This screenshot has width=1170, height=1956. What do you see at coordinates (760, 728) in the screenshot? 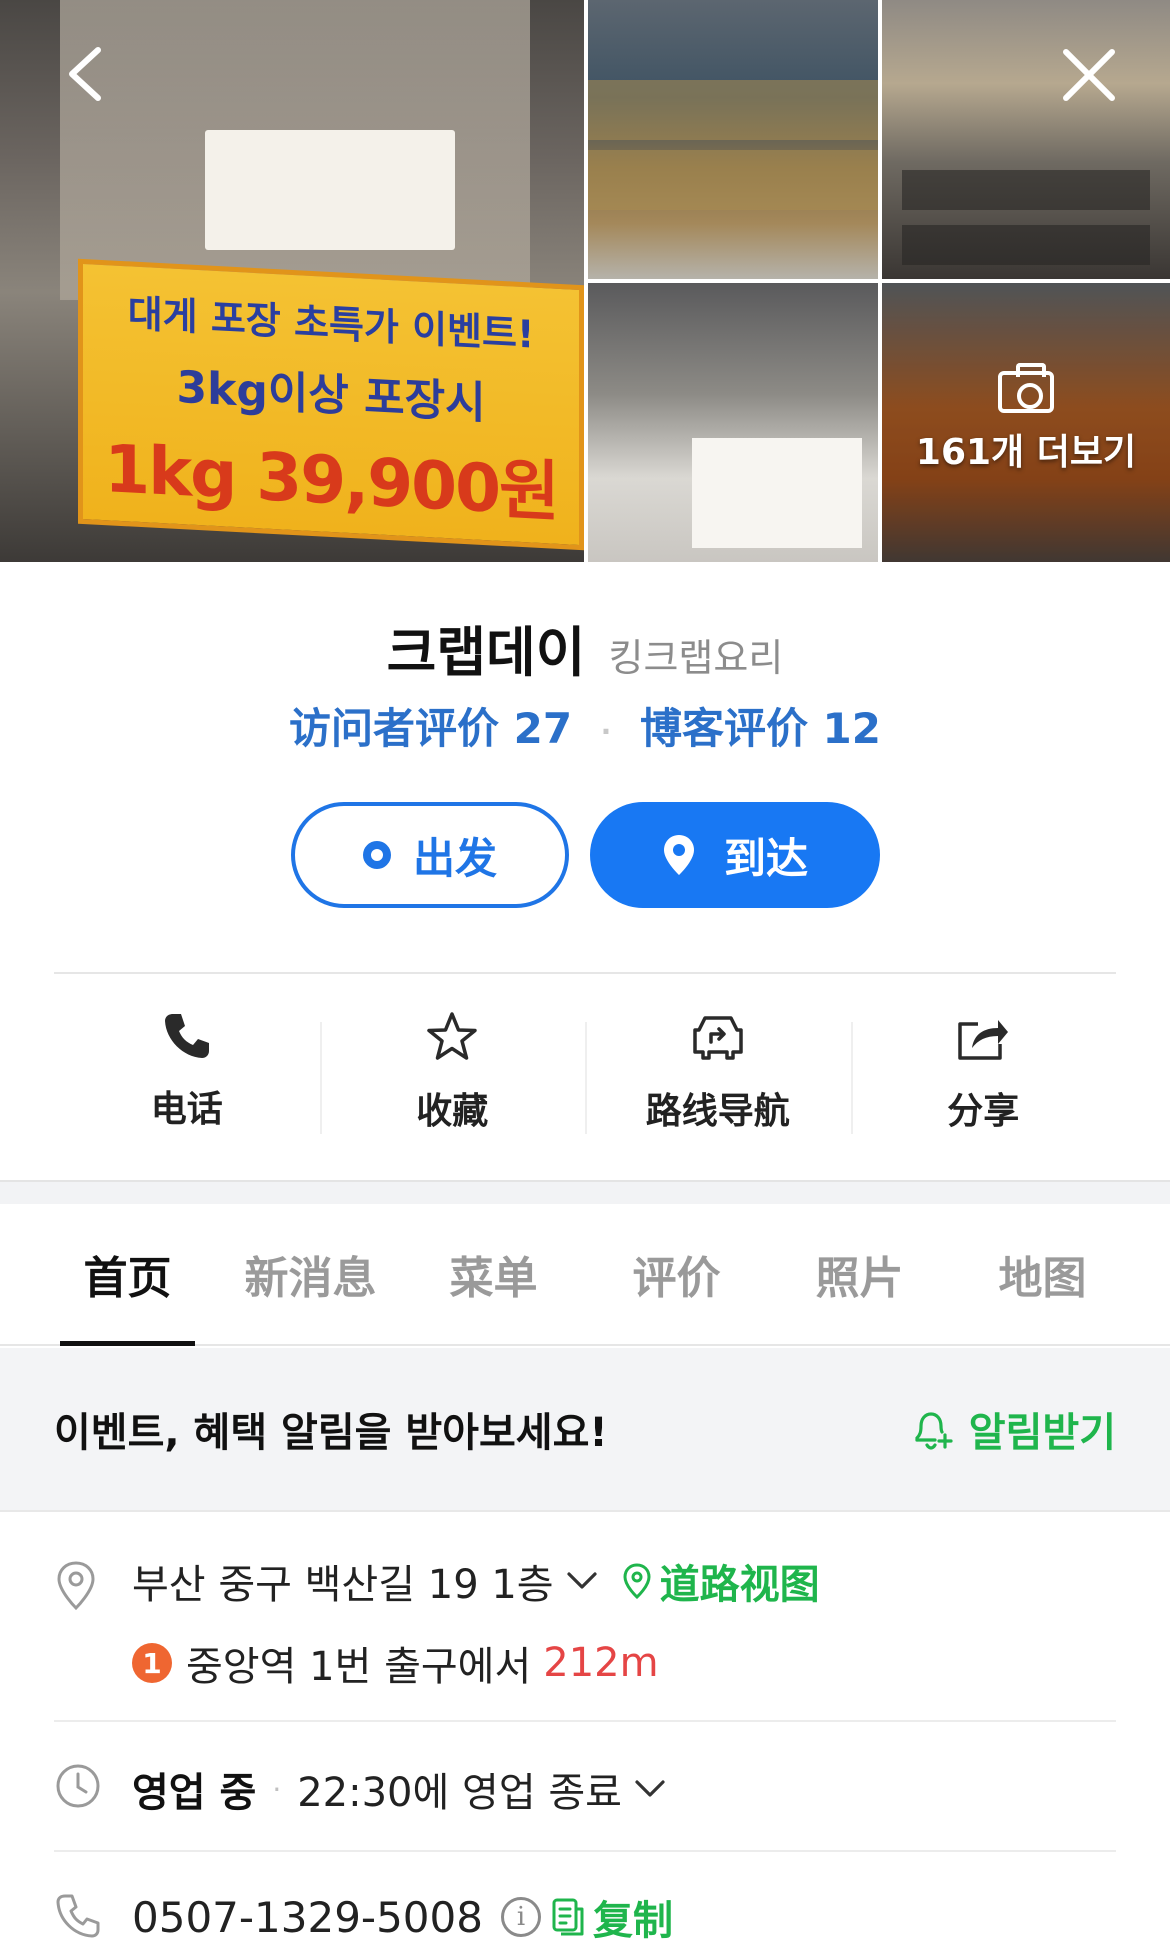
I see `blog-reviews-link: 博客评价 12` at bounding box center [760, 728].